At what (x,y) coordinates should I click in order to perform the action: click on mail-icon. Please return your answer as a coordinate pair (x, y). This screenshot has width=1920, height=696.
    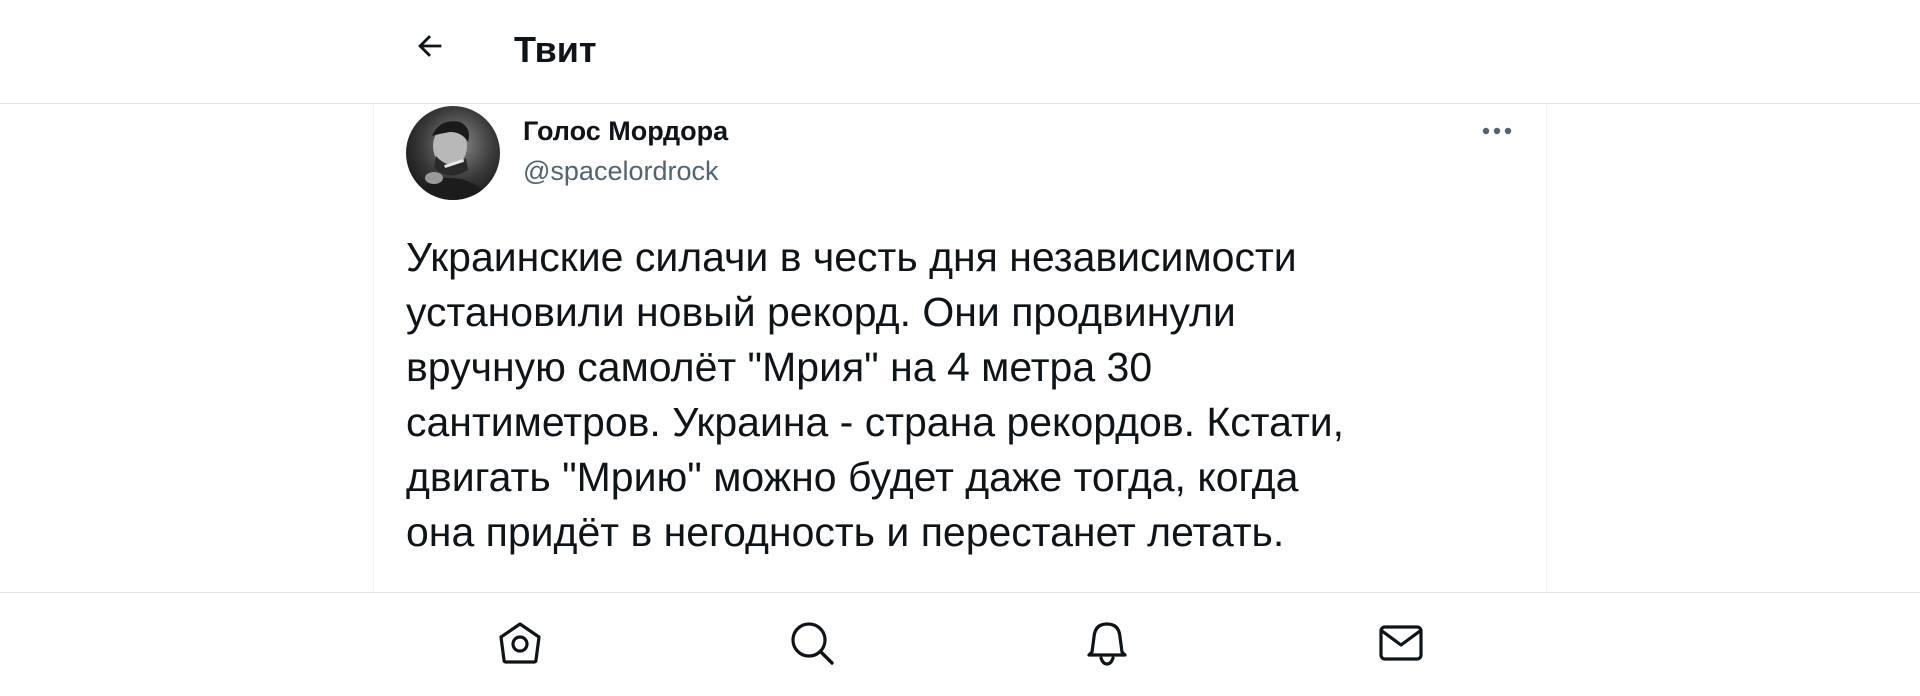
    Looking at the image, I should click on (1401, 643).